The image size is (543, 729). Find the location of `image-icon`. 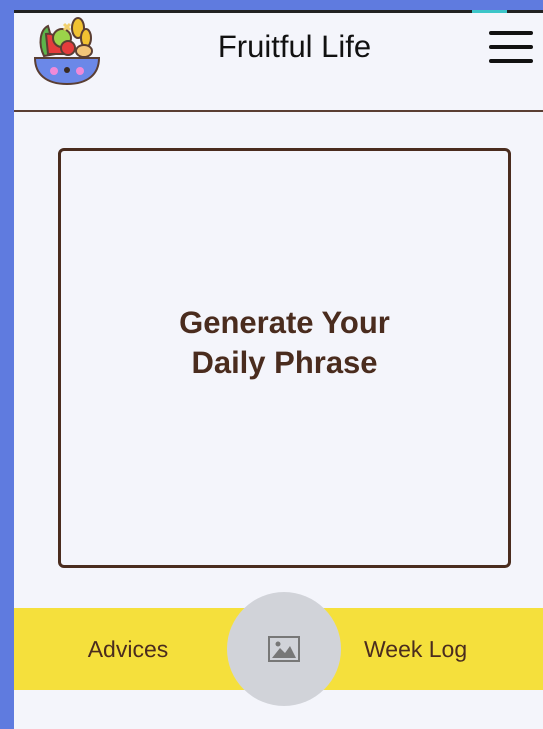

image-icon is located at coordinates (284, 649).